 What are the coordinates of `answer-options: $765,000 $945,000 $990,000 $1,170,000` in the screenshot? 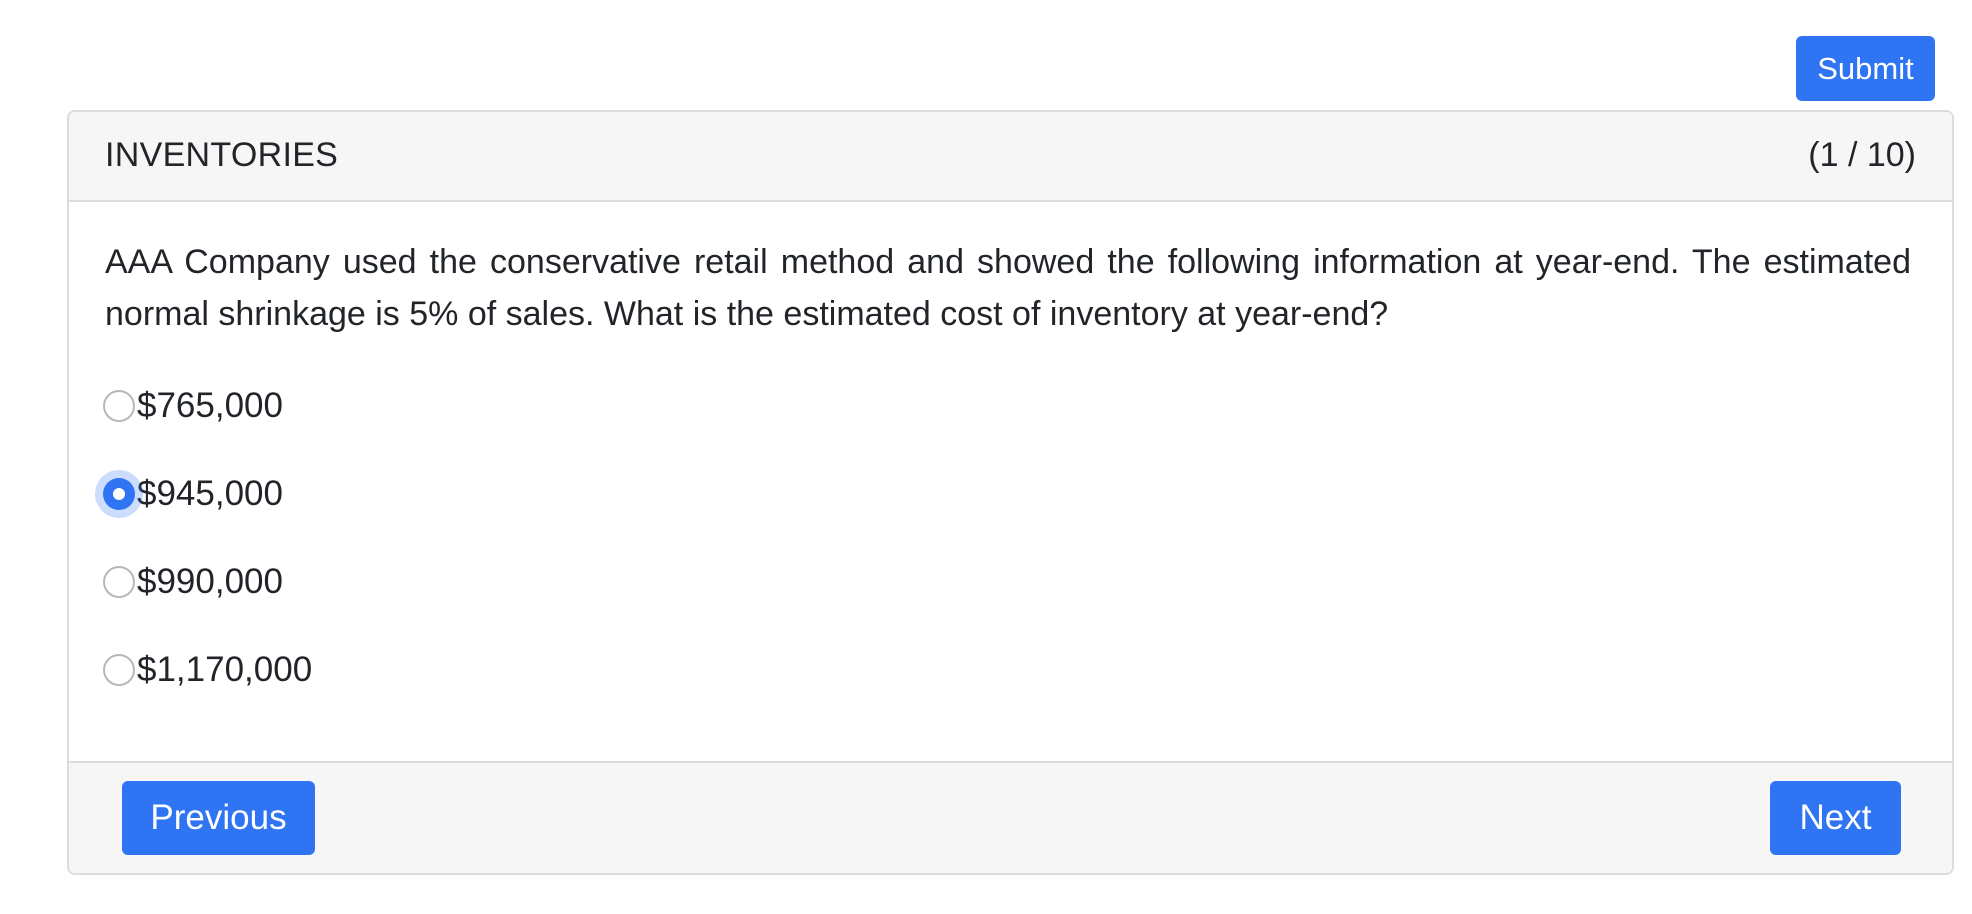 It's located at (207, 556).